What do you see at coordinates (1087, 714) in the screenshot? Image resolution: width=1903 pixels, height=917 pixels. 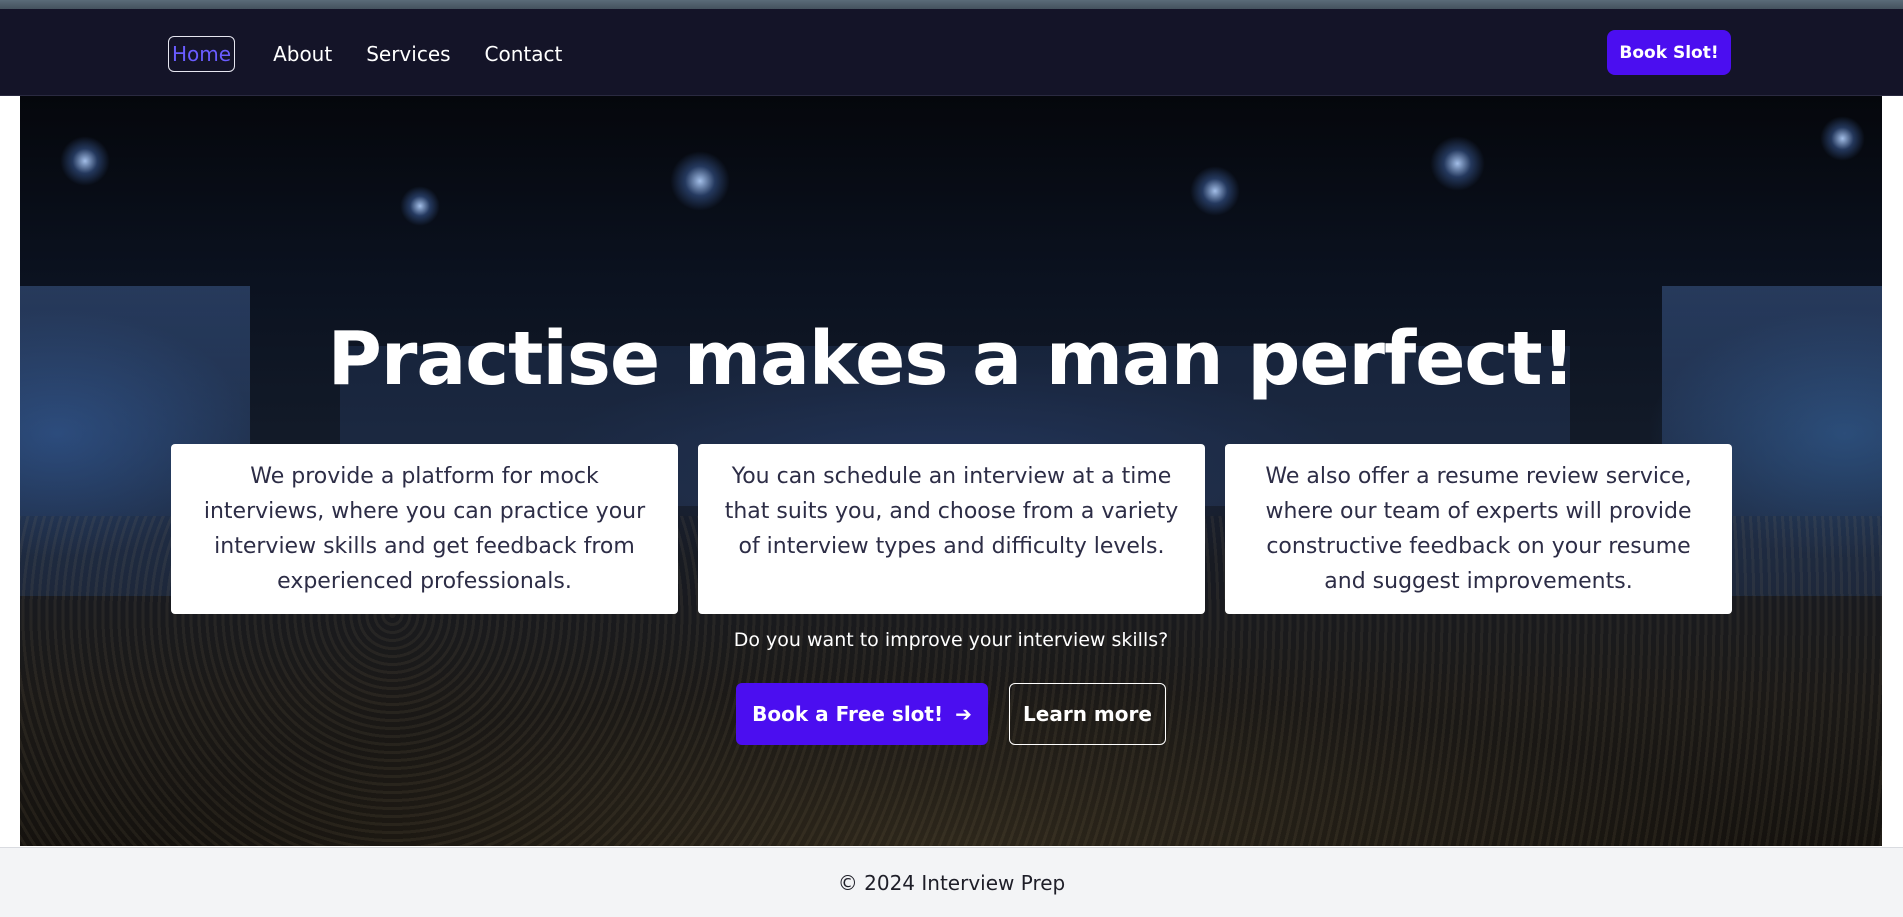 I see `learn-more-button: Learn more` at bounding box center [1087, 714].